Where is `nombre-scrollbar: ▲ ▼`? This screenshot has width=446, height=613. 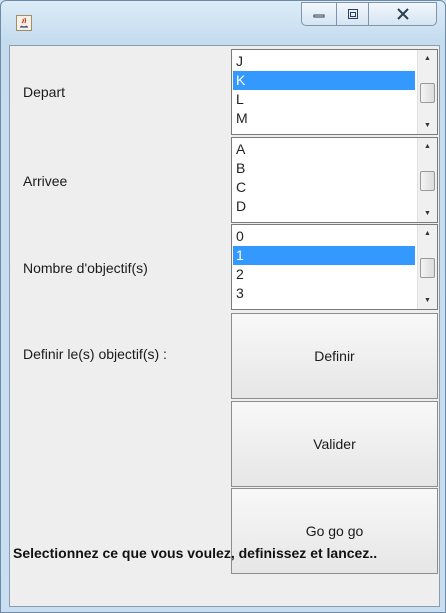 nombre-scrollbar: ▲ ▼ is located at coordinates (427, 267).